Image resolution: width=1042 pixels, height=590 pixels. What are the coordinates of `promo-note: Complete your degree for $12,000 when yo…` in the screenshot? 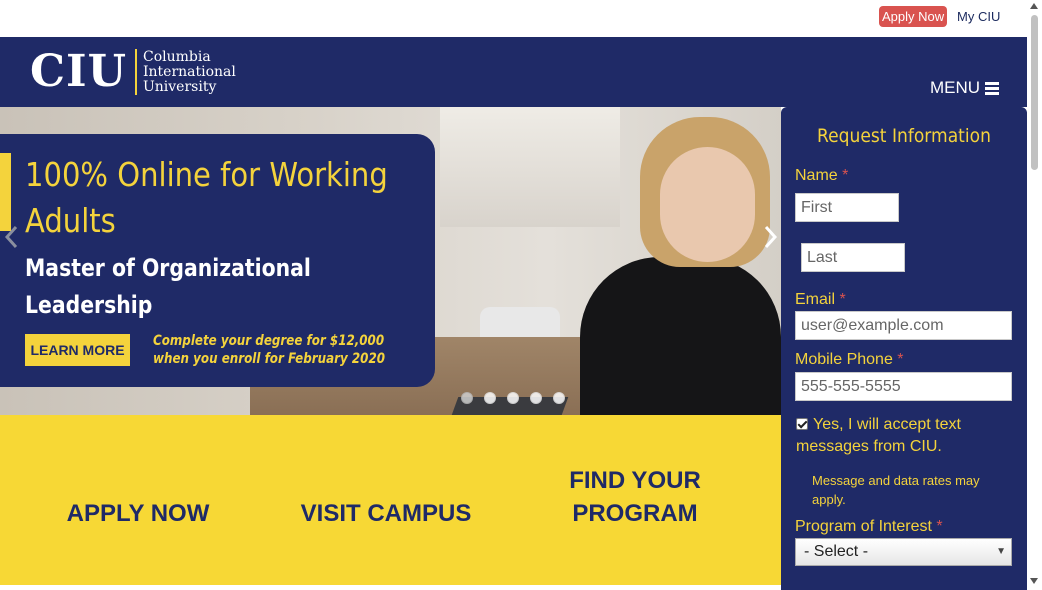 It's located at (269, 350).